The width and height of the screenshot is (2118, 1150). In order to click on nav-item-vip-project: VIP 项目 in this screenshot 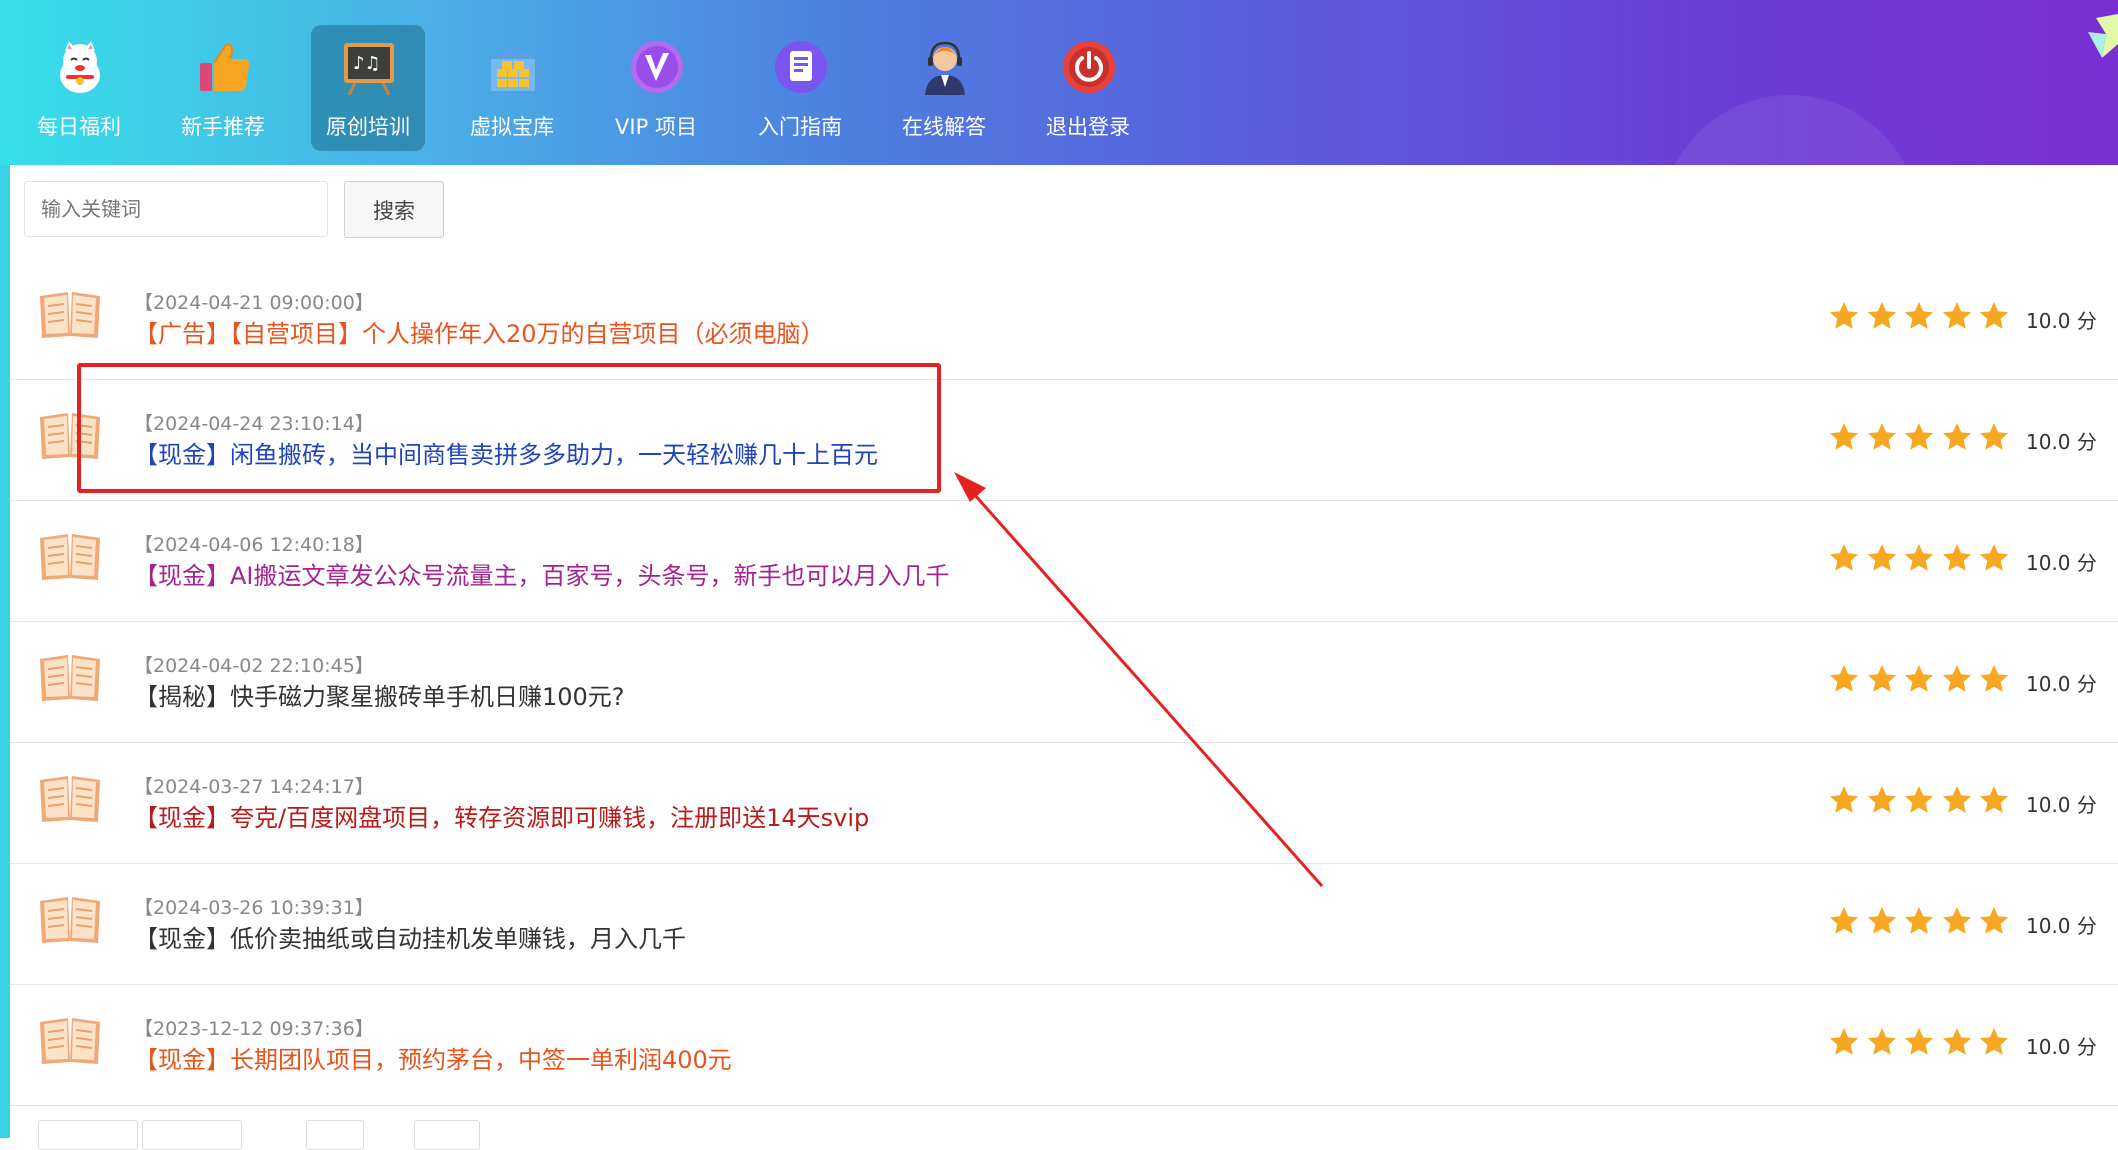, I will do `click(656, 88)`.